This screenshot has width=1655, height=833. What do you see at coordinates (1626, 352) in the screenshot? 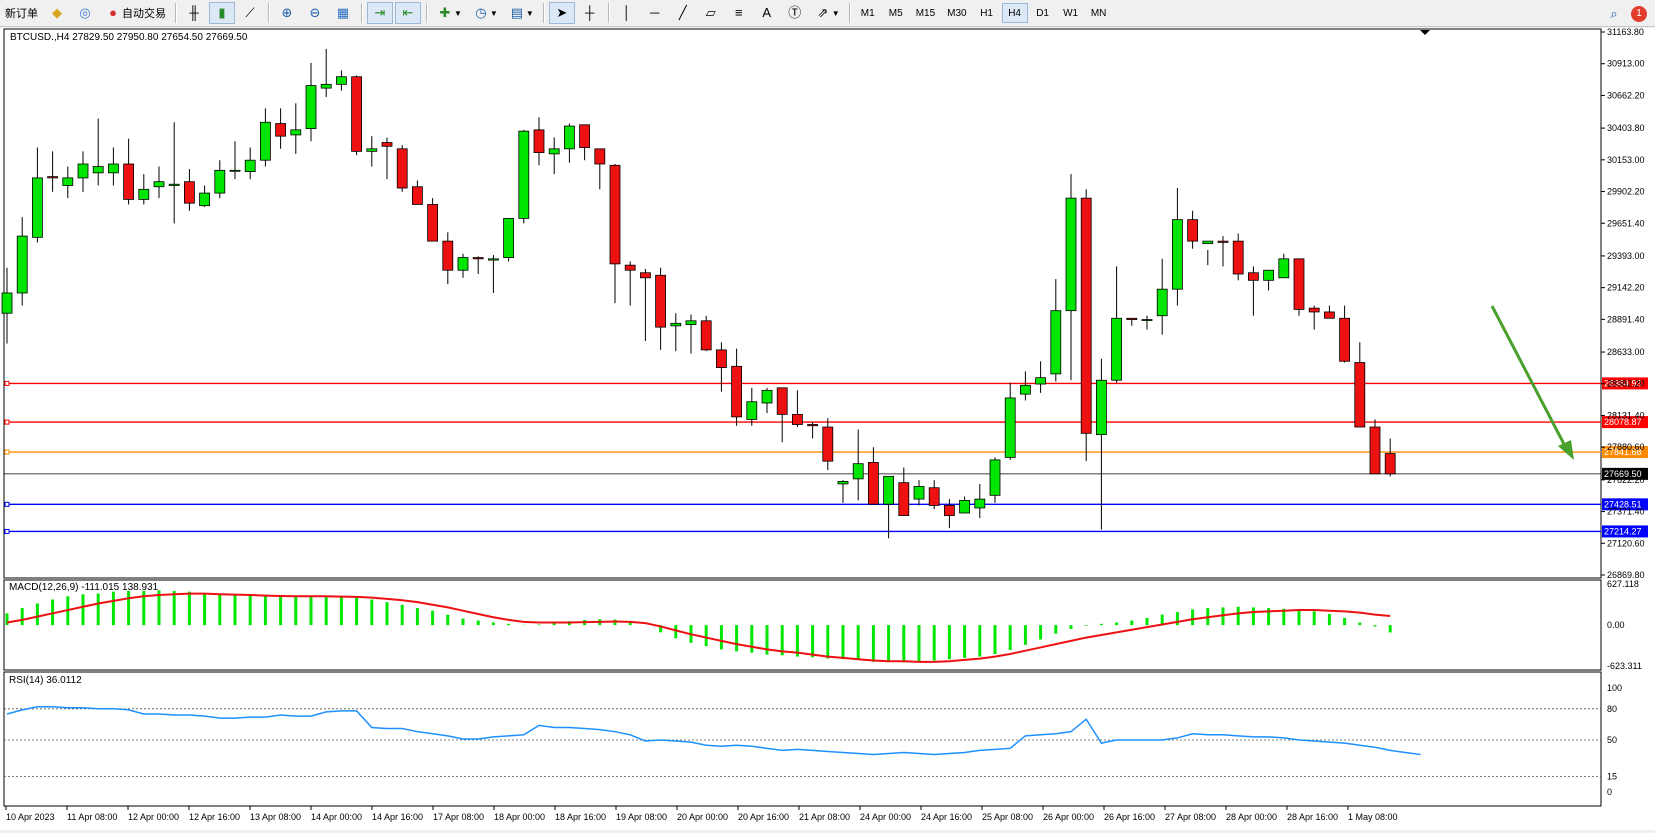
I see `price-axis-label: 28633.00` at bounding box center [1626, 352].